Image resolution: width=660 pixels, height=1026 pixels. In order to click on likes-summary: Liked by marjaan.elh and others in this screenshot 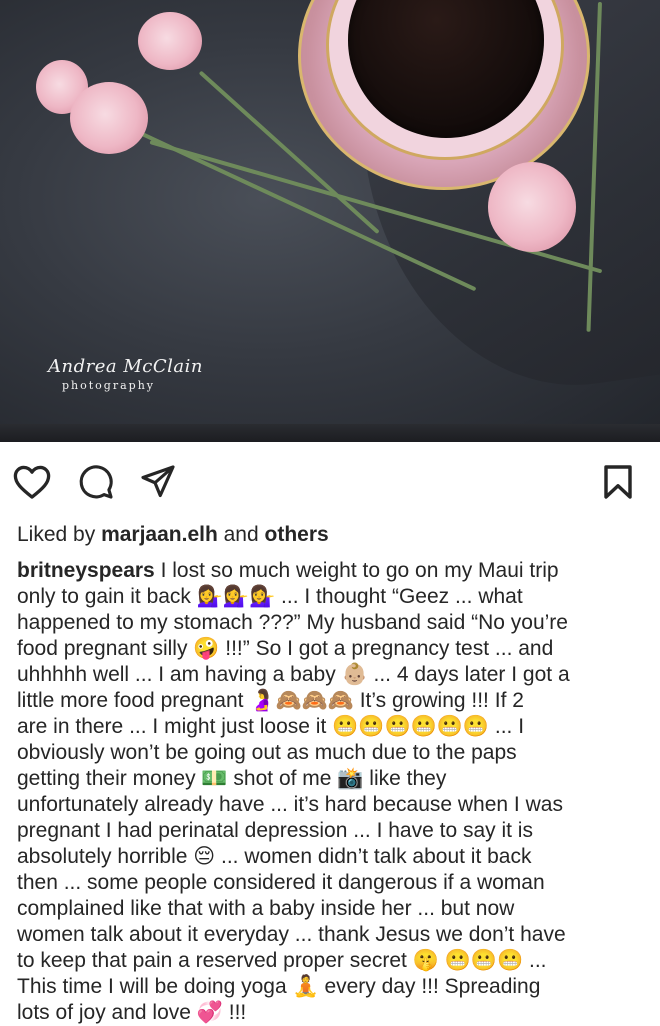, I will do `click(173, 535)`.